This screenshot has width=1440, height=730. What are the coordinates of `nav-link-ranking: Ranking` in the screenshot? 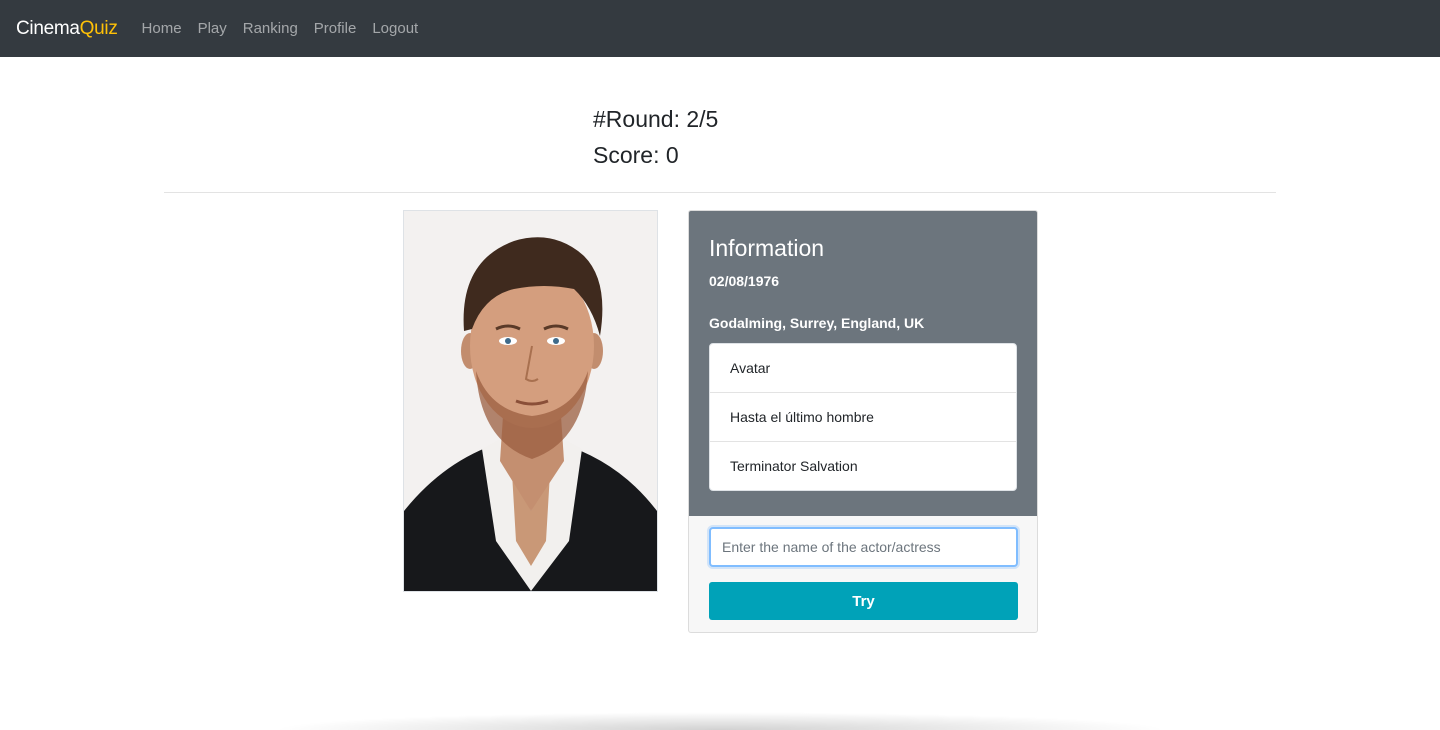 It's located at (270, 28).